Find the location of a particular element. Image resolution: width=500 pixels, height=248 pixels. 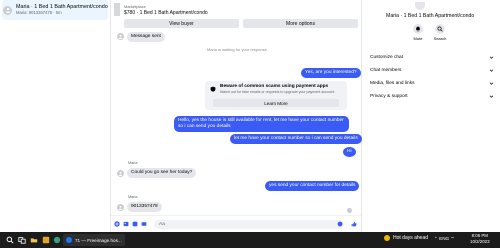

sticker-icon is located at coordinates (135, 224).